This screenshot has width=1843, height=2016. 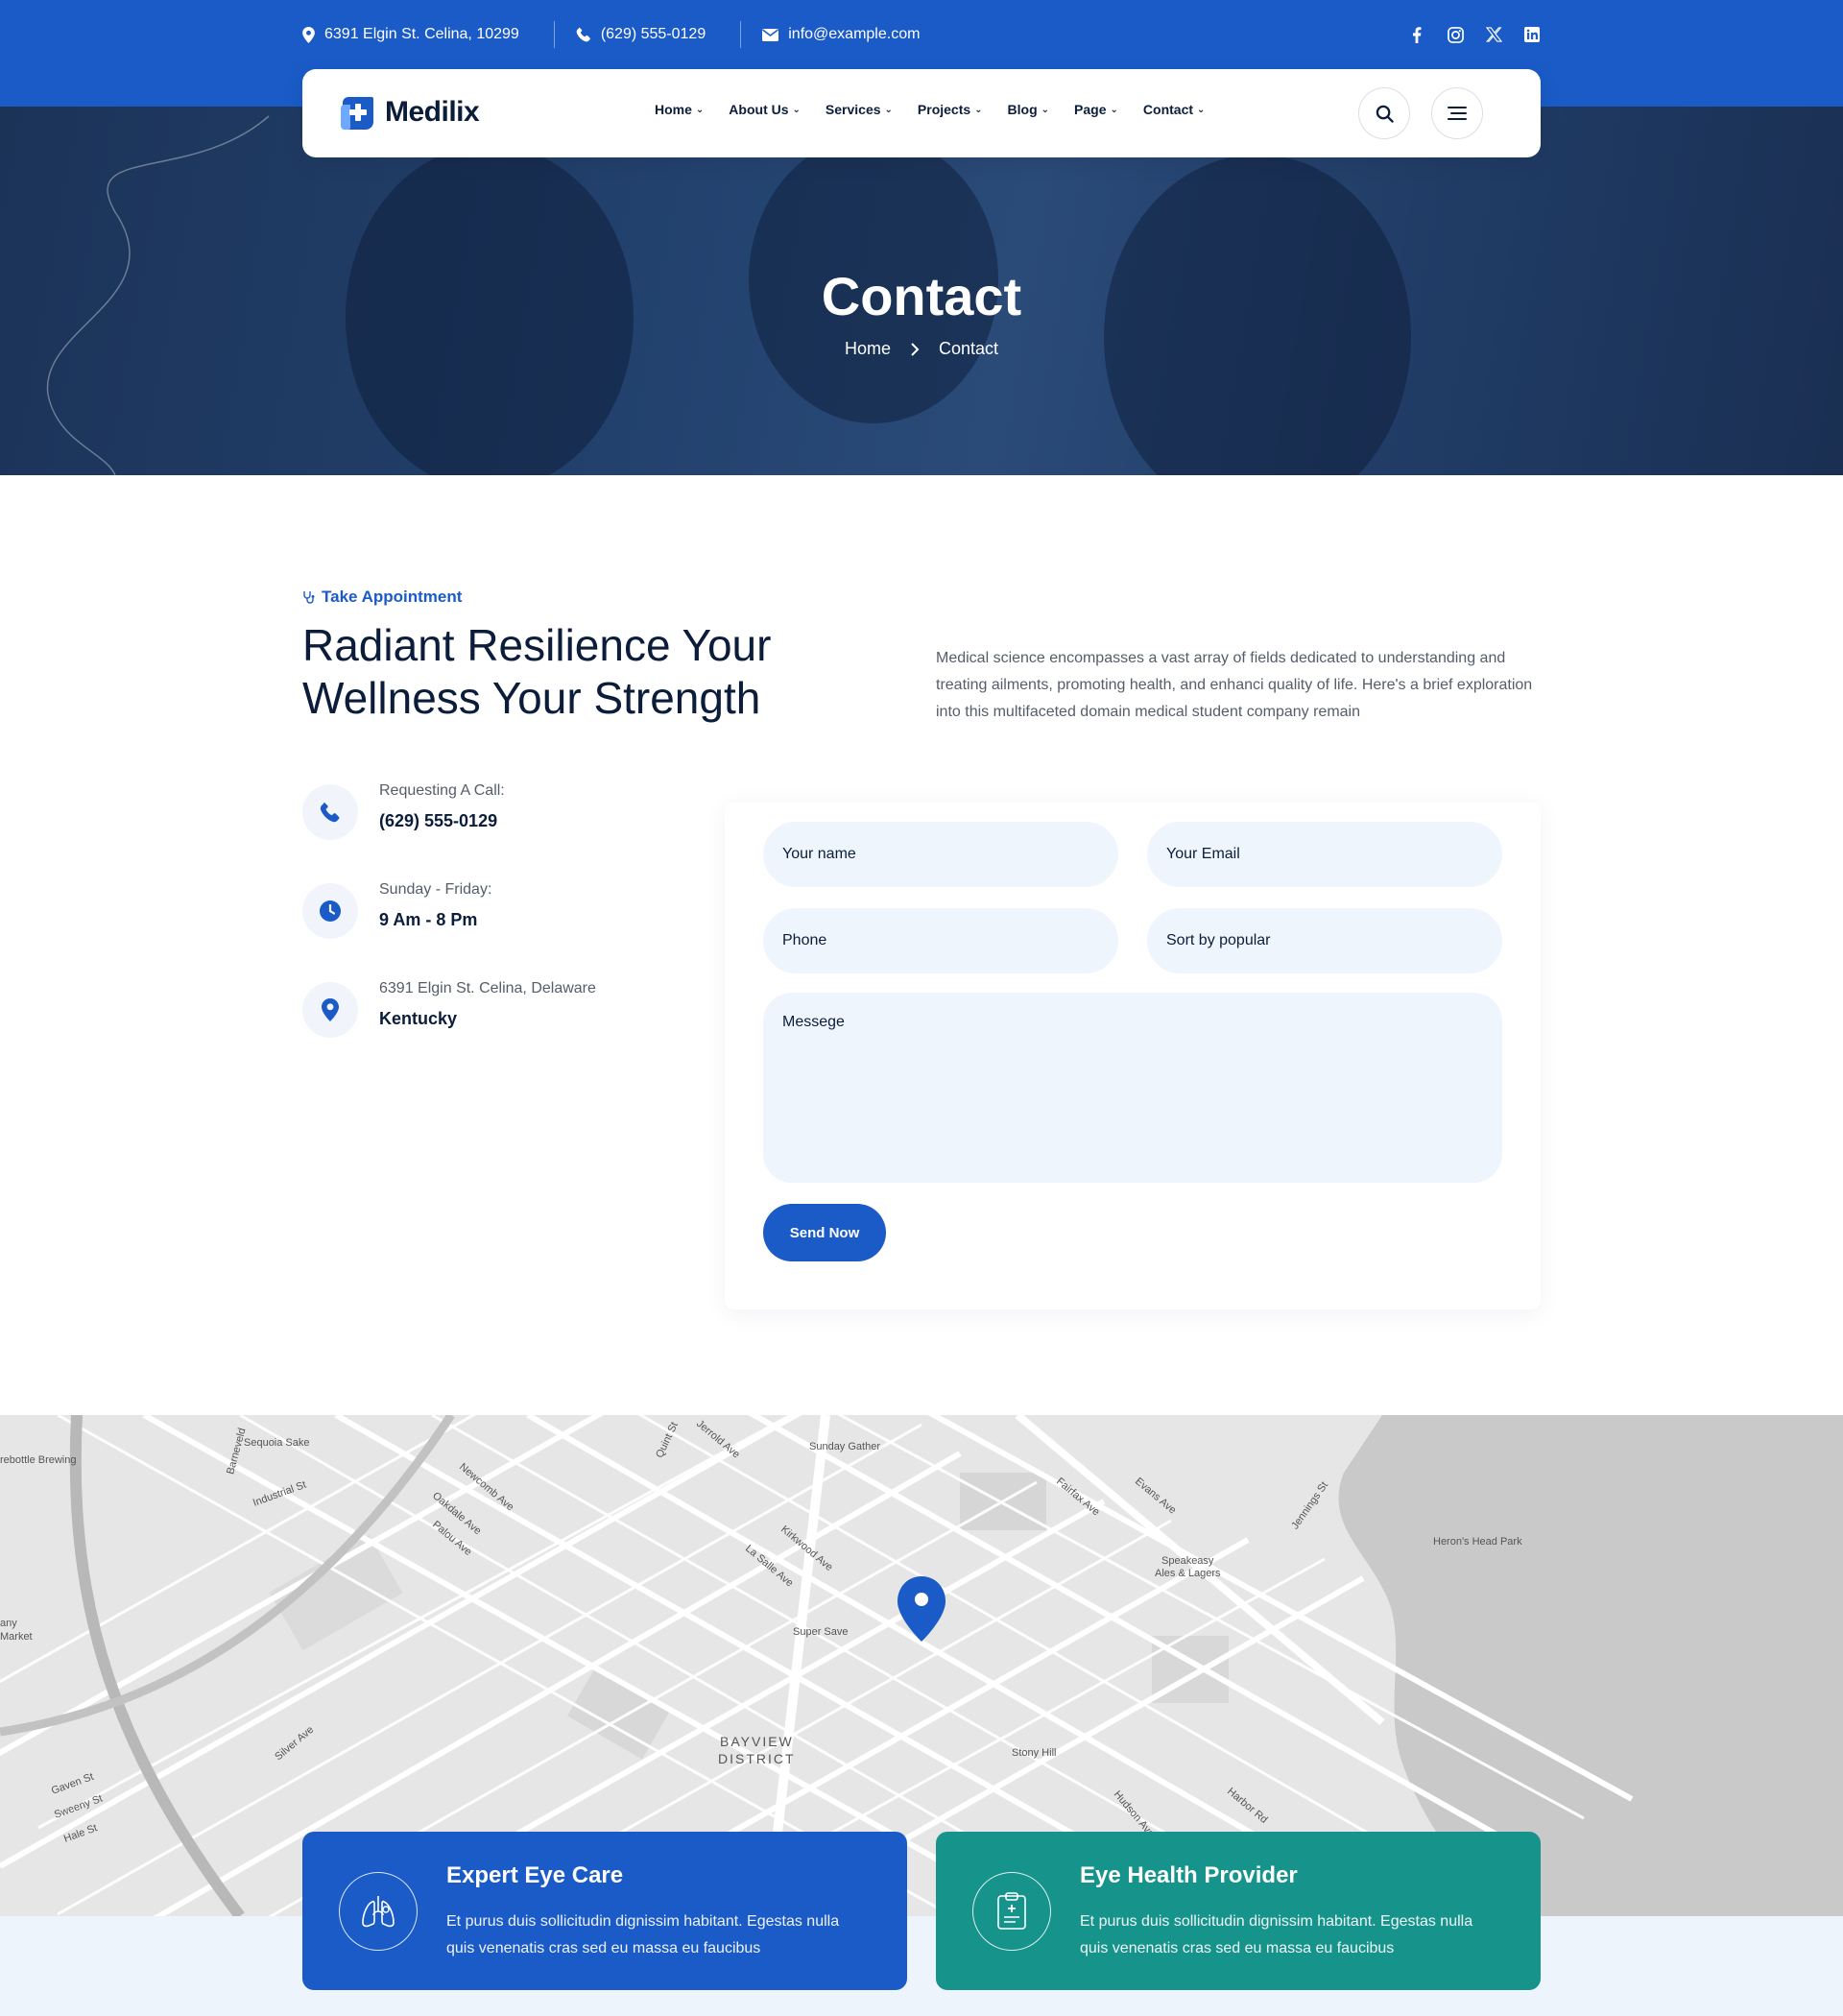 I want to click on email-input, so click(x=1324, y=854).